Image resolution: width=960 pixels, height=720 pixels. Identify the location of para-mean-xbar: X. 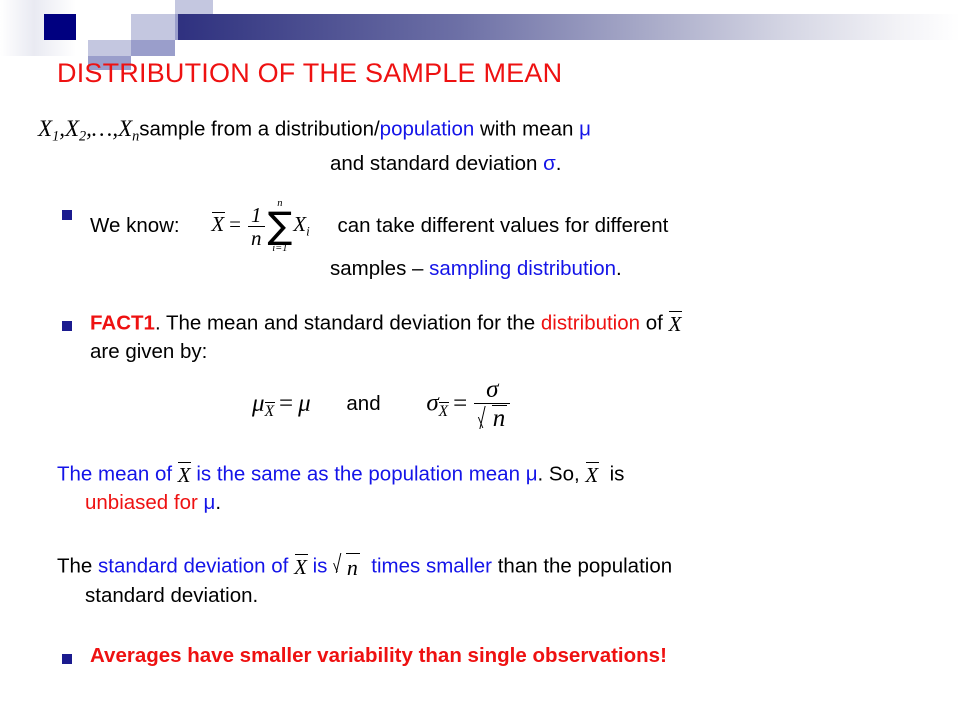
(184, 474).